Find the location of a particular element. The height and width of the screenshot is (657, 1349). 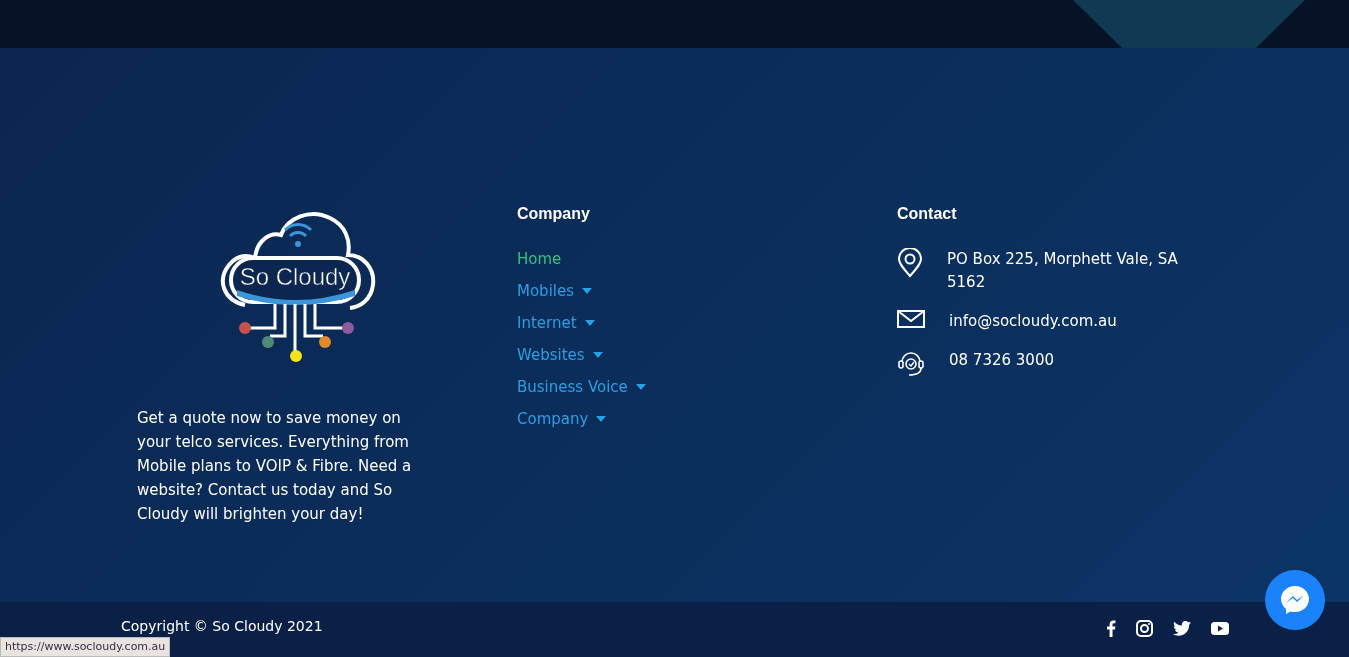

company-heading: Company is located at coordinates (554, 214).